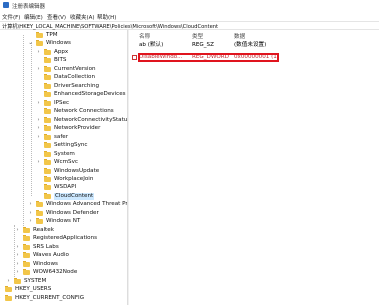  What do you see at coordinates (82, 17) in the screenshot?
I see `menu-favorites: 收藏夹(A)` at bounding box center [82, 17].